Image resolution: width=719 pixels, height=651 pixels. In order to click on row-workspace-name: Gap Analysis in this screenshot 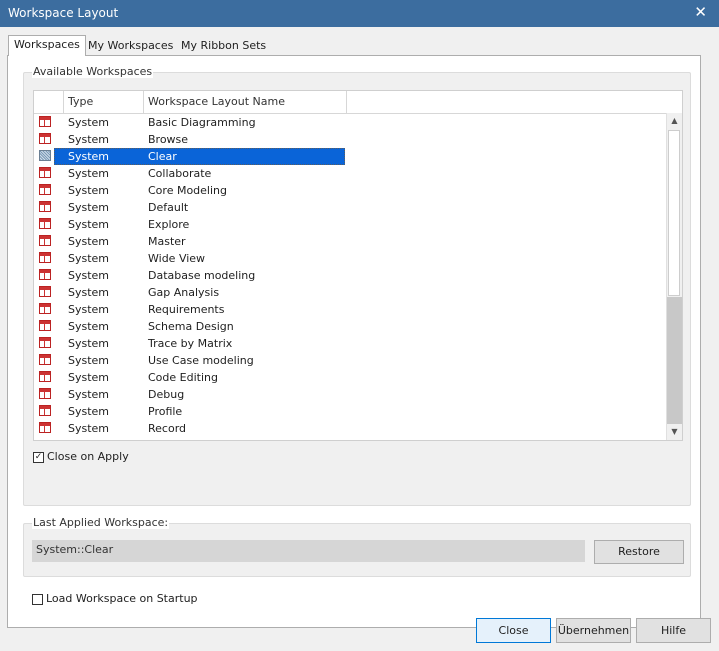, I will do `click(184, 292)`.